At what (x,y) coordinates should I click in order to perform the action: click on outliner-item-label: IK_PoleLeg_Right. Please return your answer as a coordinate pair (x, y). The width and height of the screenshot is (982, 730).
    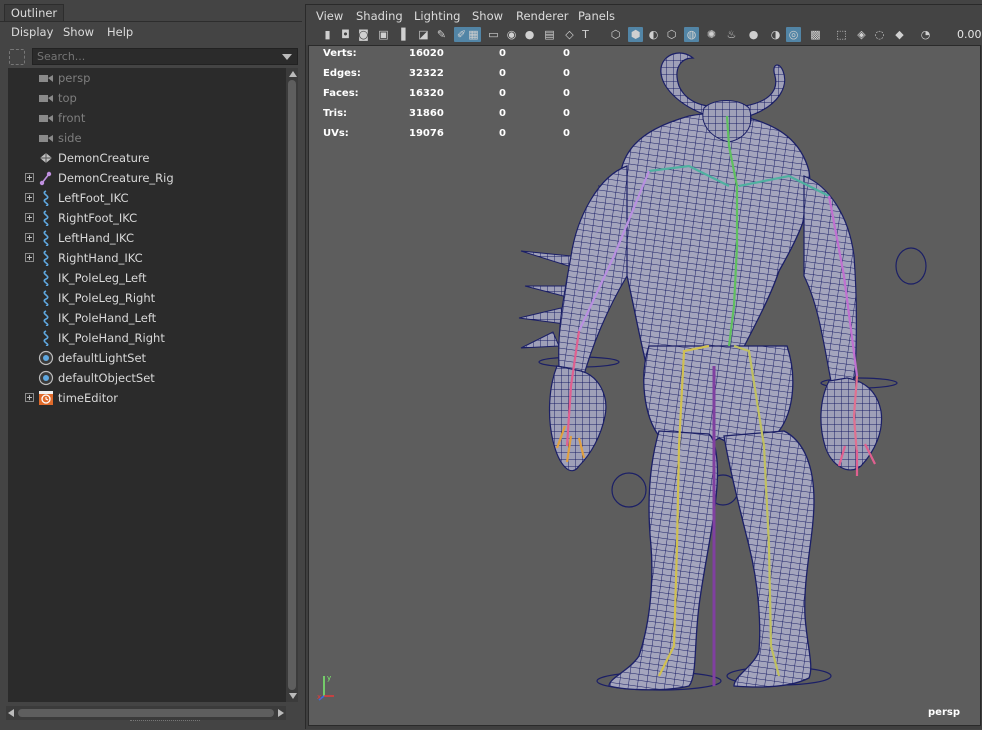
    Looking at the image, I should click on (107, 298).